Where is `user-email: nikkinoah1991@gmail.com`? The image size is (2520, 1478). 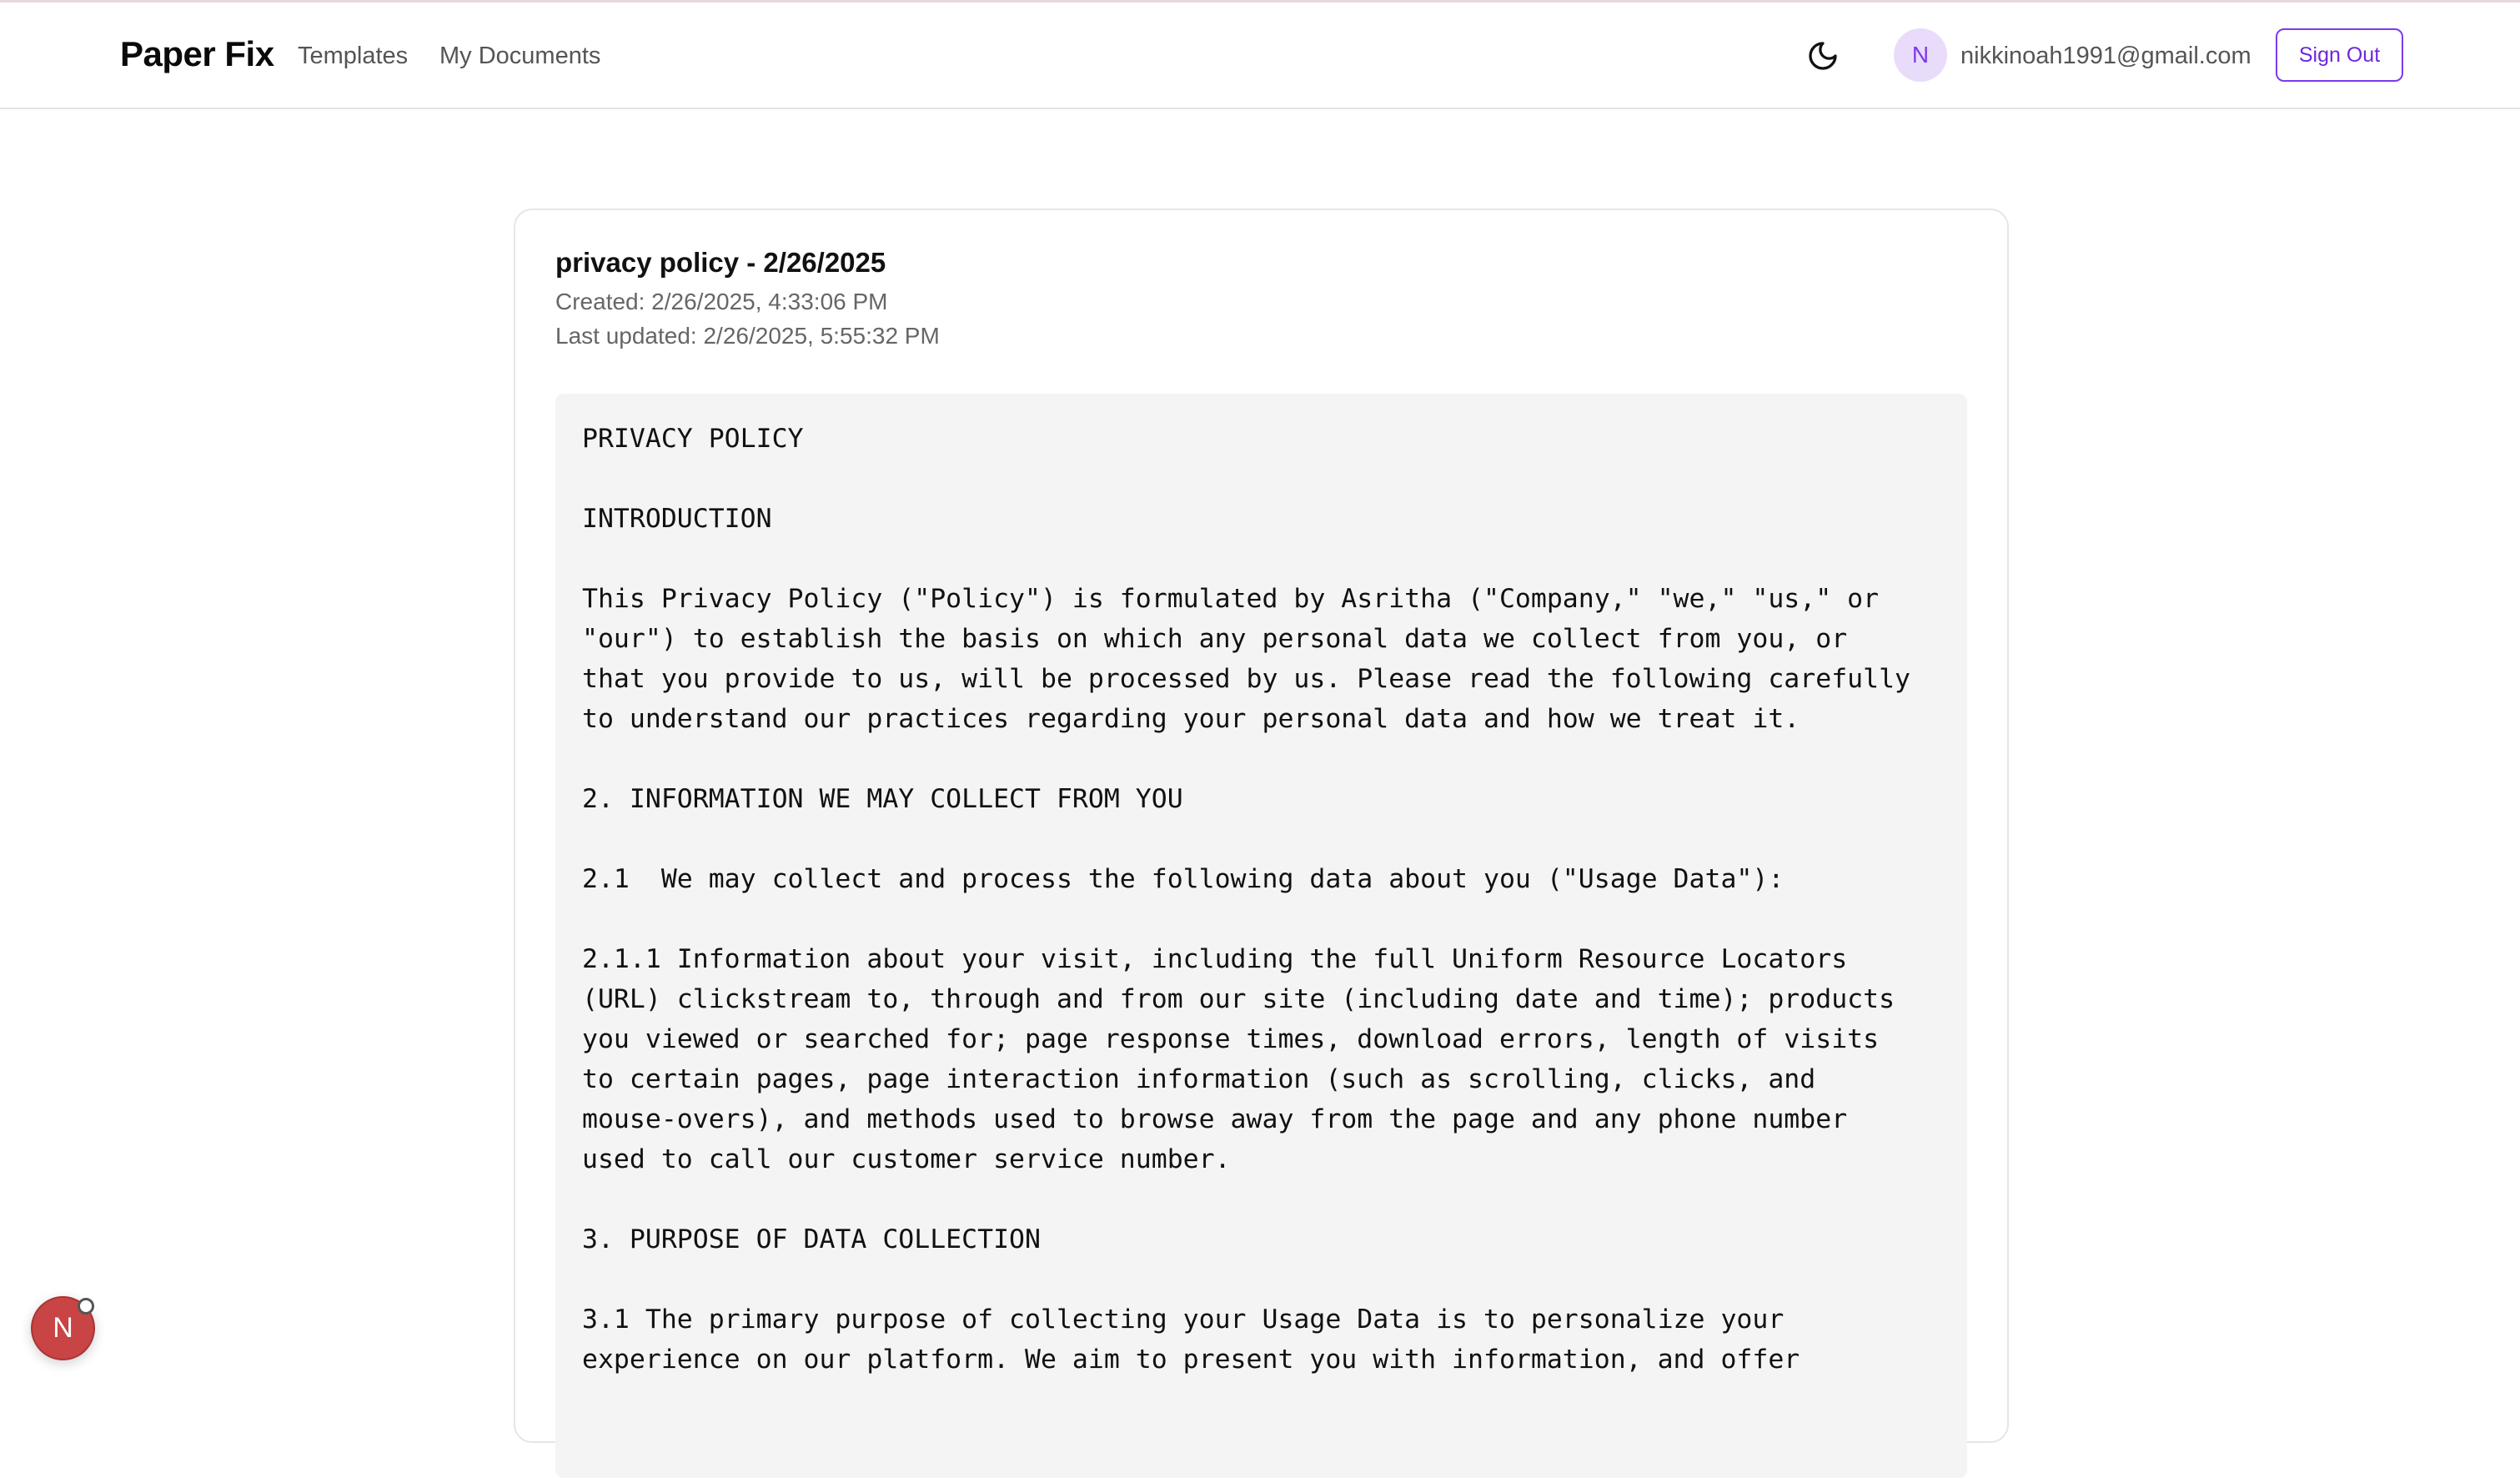 user-email: nikkinoah1991@gmail.com is located at coordinates (2105, 56).